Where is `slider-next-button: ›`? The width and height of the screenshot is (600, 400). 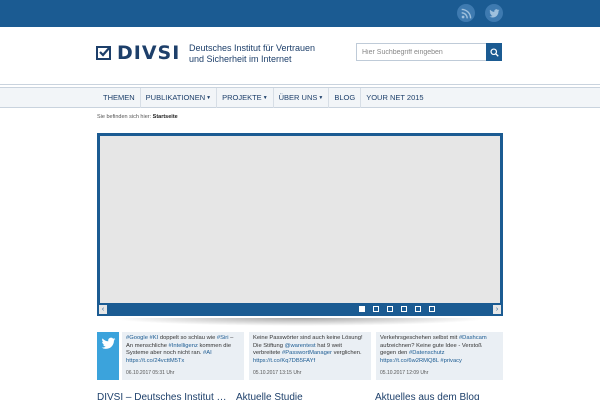
slider-next-button: › is located at coordinates (497, 309).